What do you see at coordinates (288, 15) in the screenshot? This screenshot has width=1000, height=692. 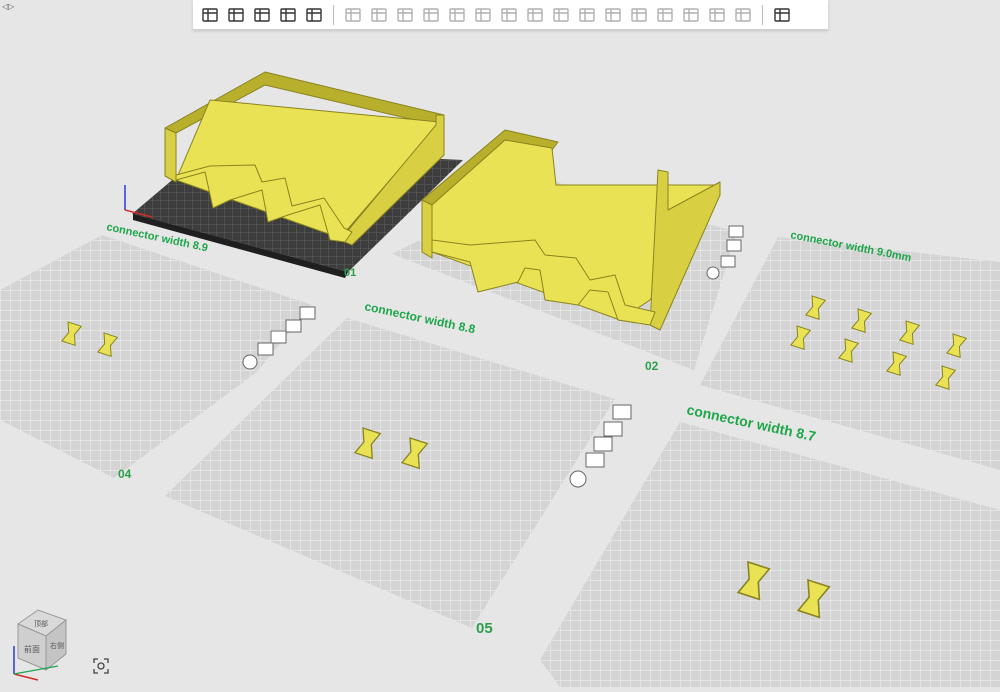 I see `arrange-icon` at bounding box center [288, 15].